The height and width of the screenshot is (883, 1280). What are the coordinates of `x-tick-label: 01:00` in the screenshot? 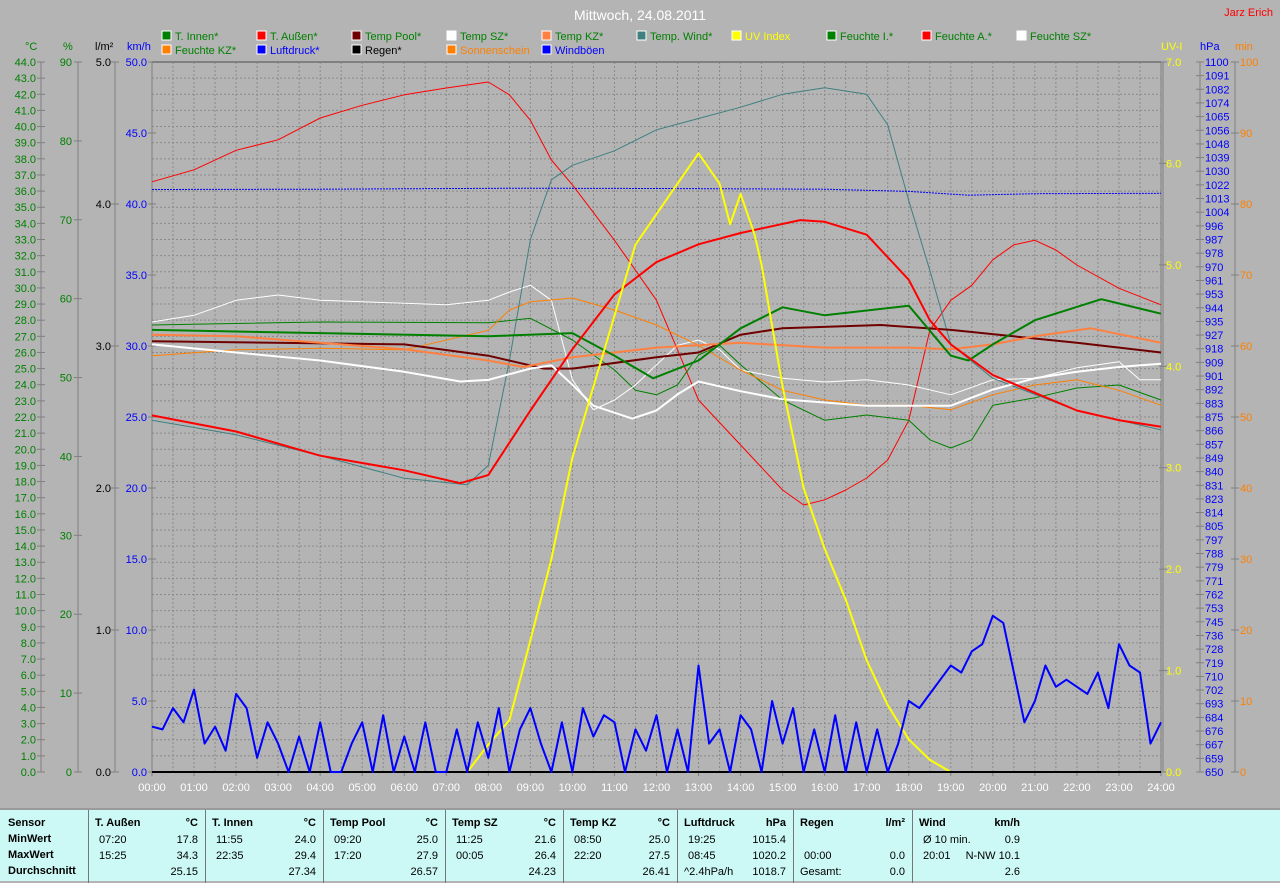 It's located at (194, 788).